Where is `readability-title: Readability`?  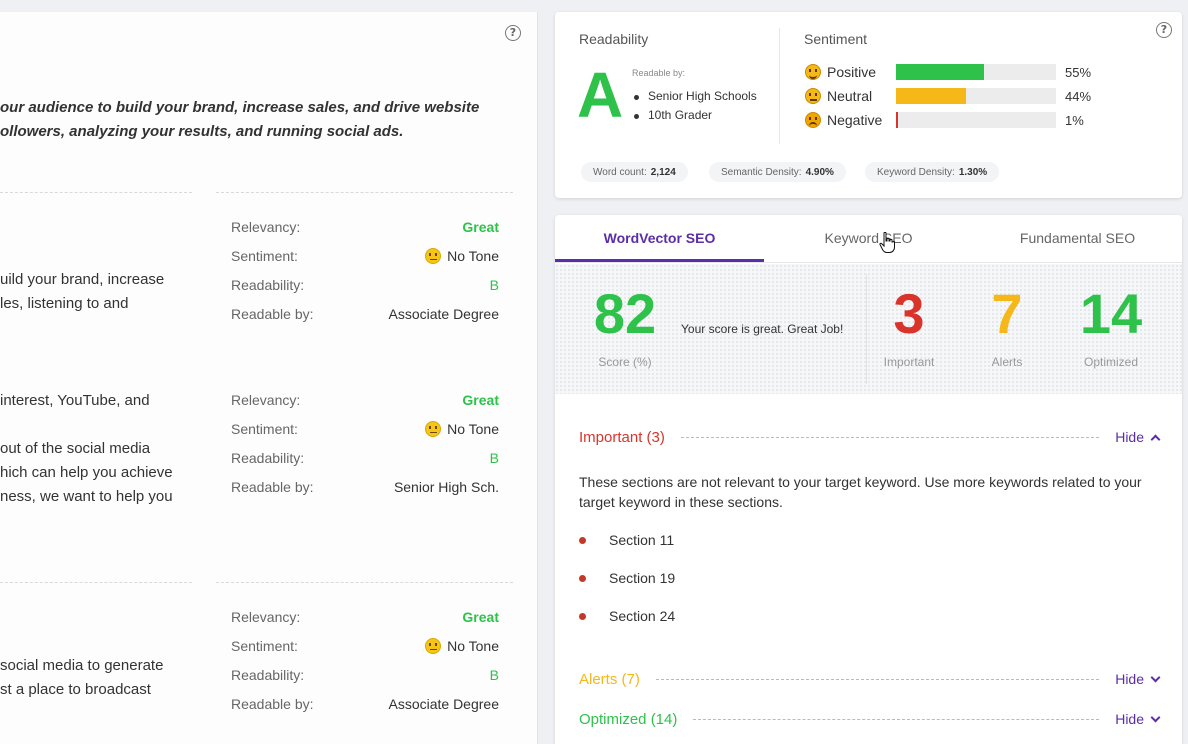 readability-title: Readability is located at coordinates (614, 39).